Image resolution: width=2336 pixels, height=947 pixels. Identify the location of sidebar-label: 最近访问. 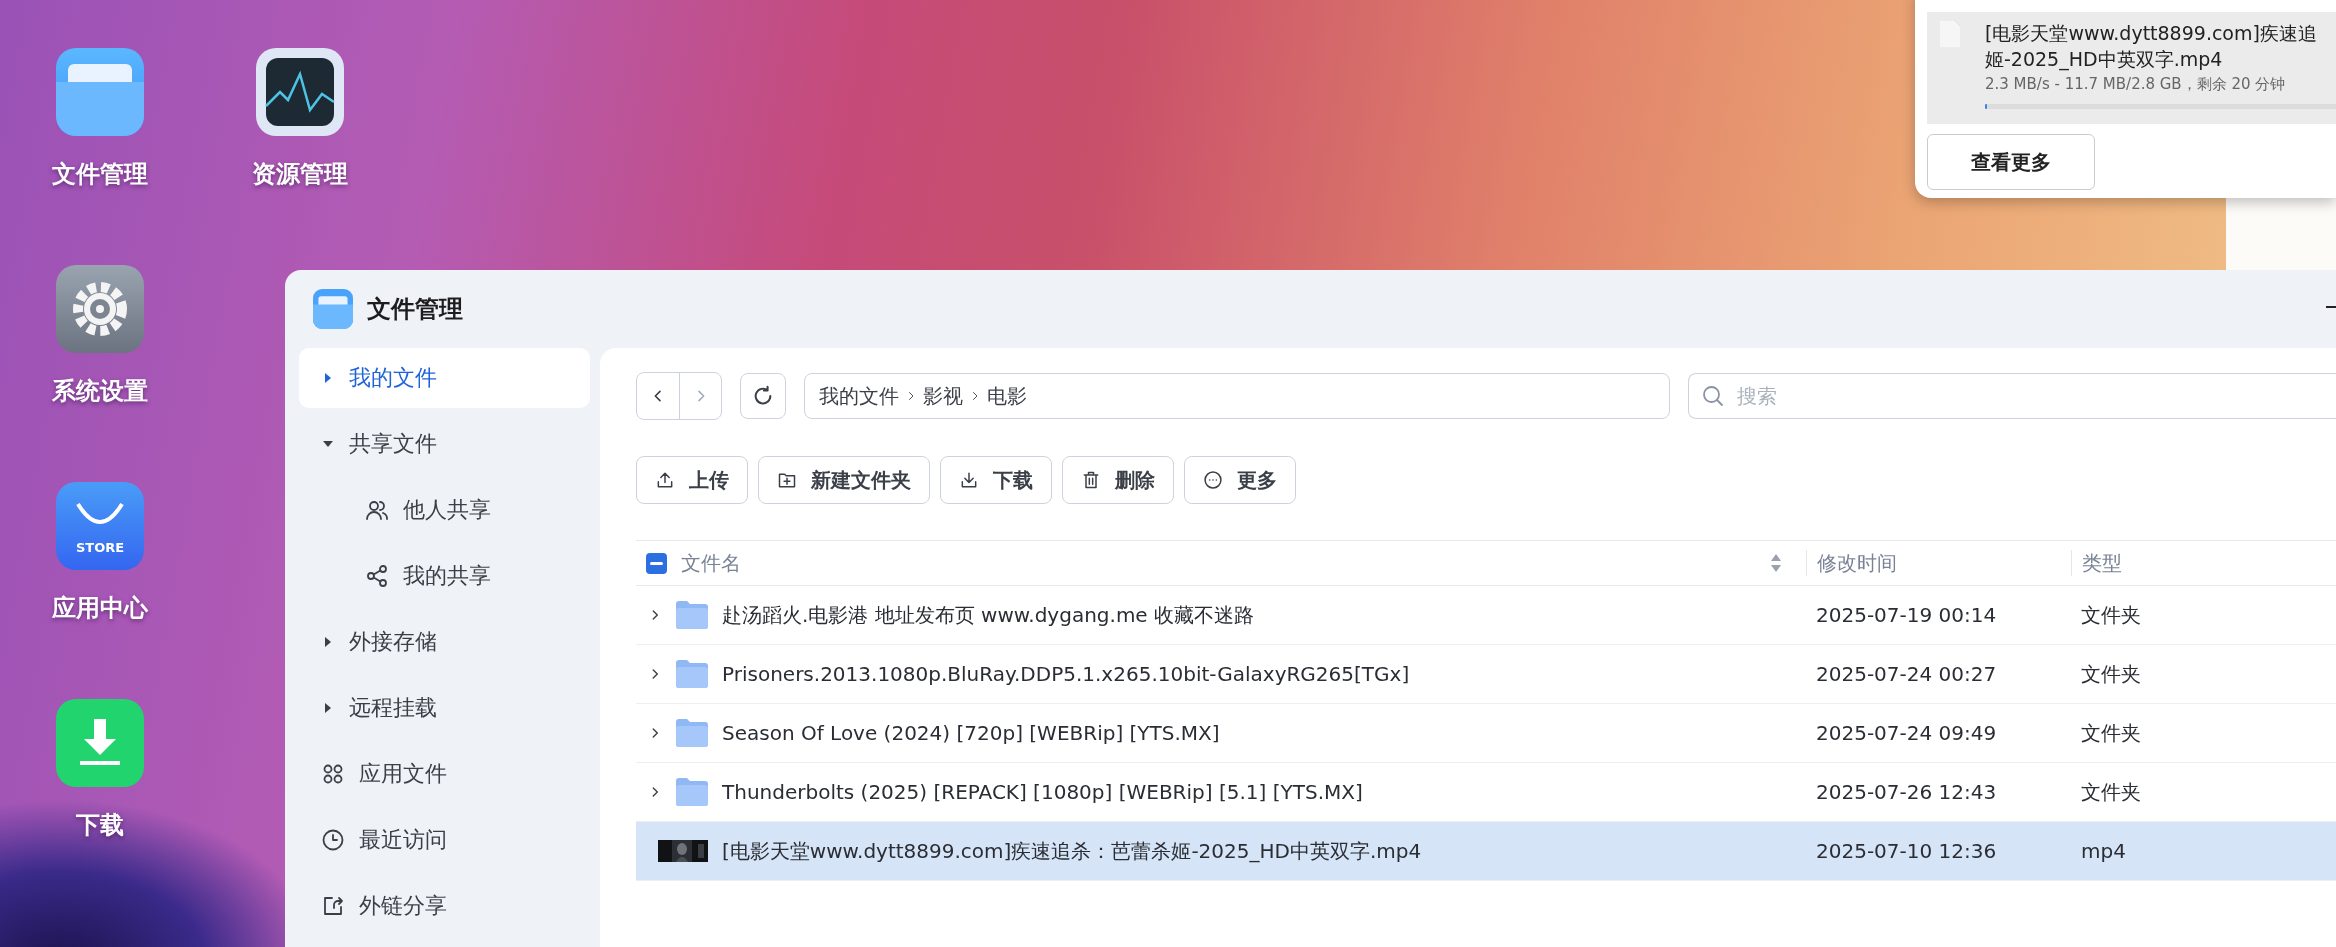
(403, 840).